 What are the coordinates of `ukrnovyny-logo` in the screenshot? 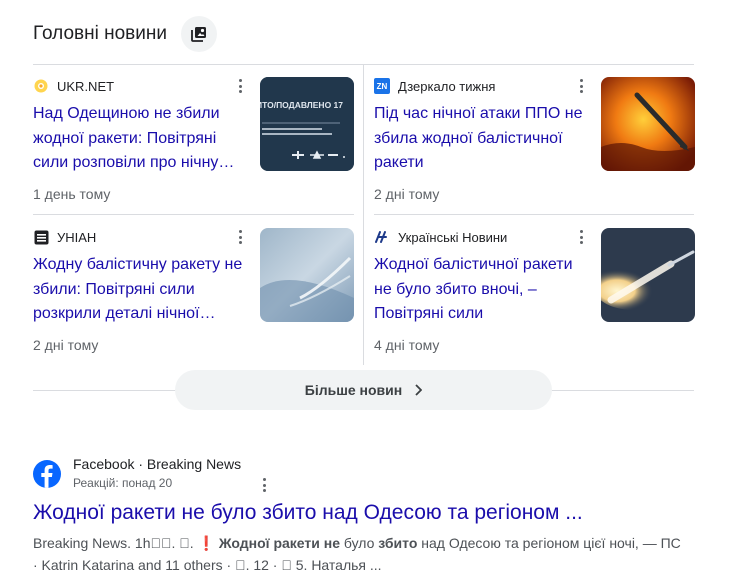 It's located at (382, 237).